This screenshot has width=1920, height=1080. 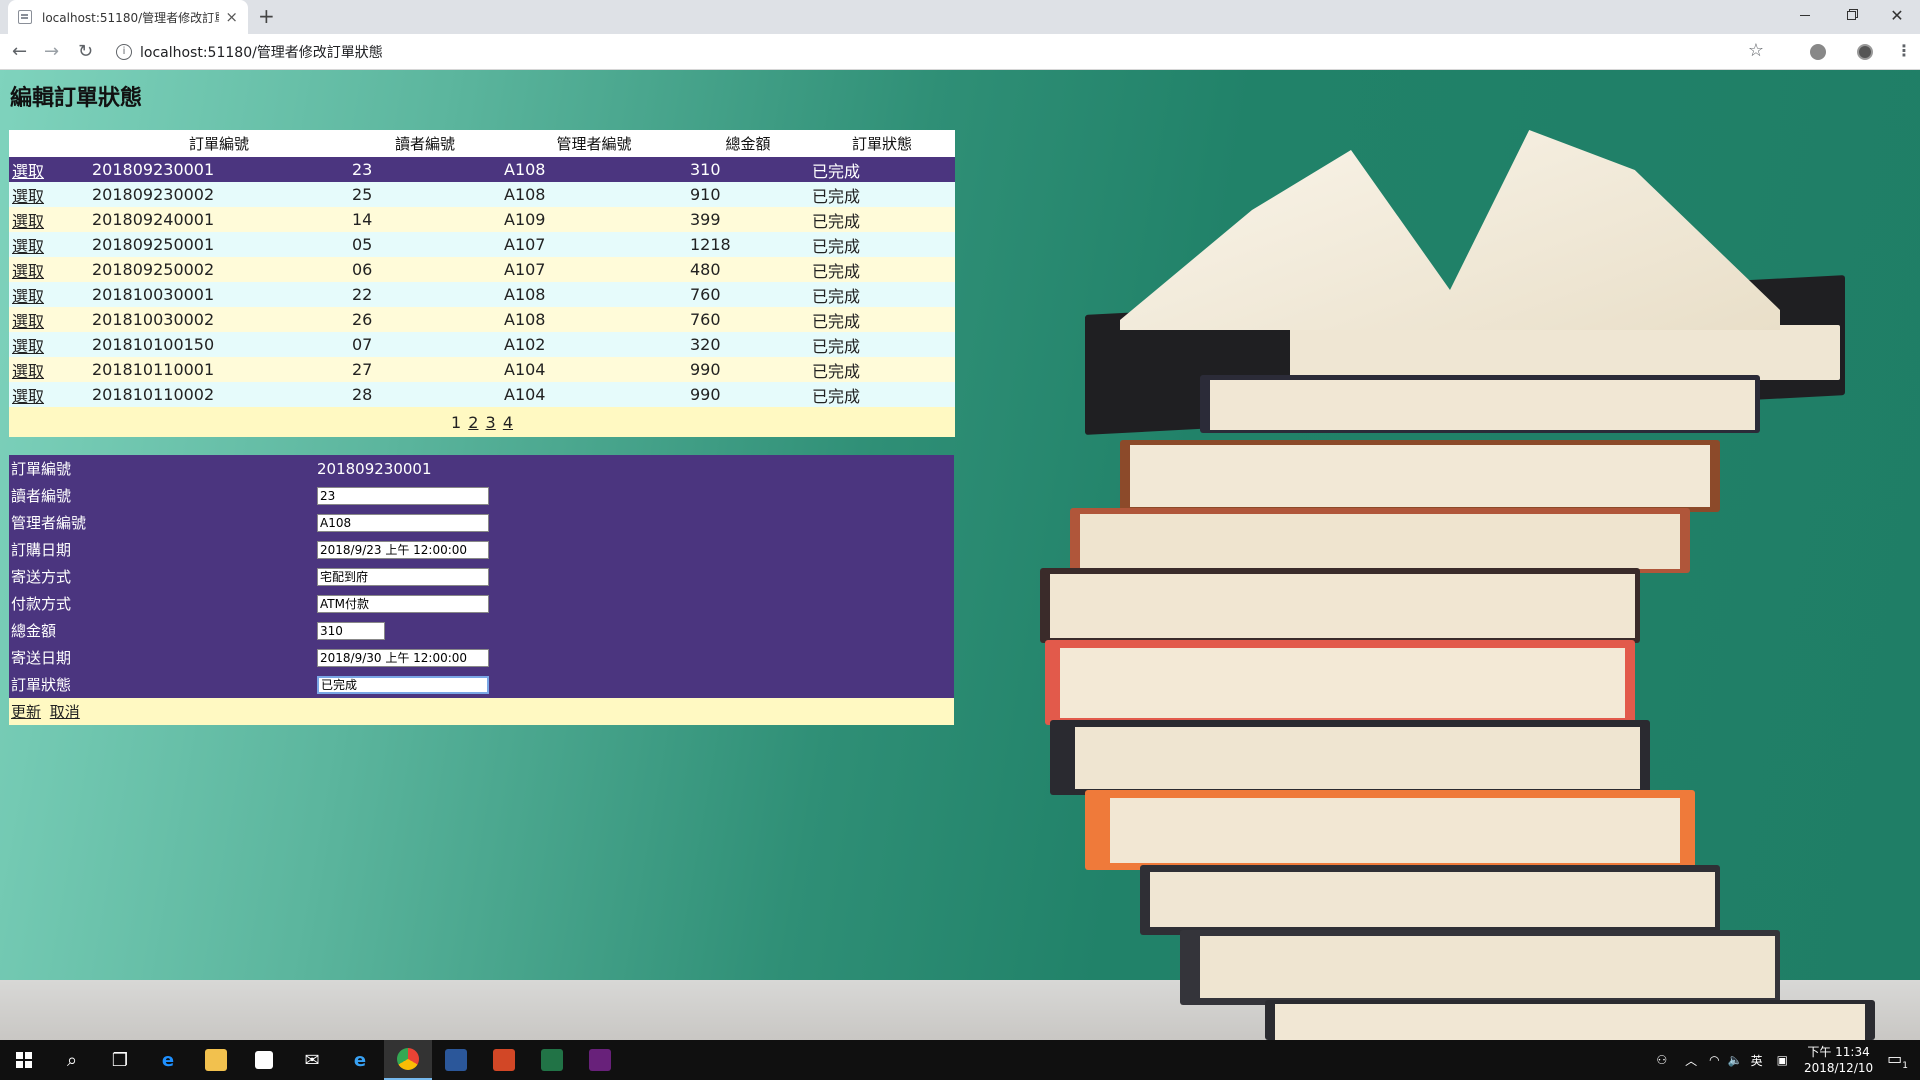 What do you see at coordinates (162, 630) in the screenshot?
I see `total-label: 總金額` at bounding box center [162, 630].